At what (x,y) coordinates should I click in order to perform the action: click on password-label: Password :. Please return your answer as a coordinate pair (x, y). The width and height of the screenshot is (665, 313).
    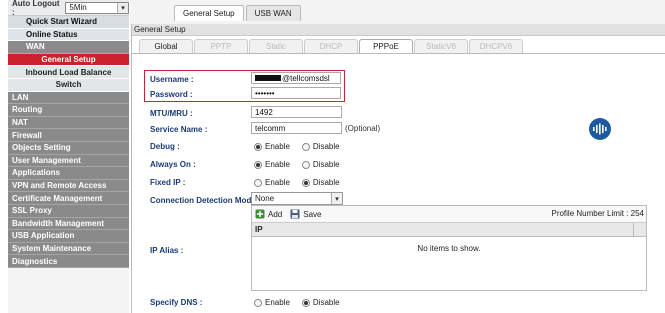
    Looking at the image, I should click on (171, 94).